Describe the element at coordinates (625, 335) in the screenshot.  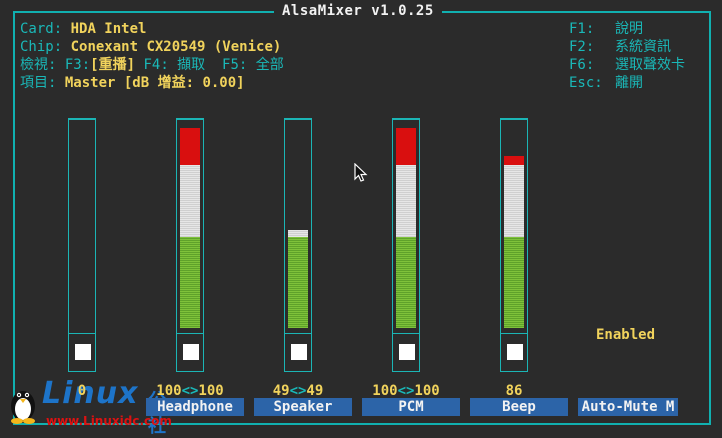
I see `auto-mute-value: Enabled` at that location.